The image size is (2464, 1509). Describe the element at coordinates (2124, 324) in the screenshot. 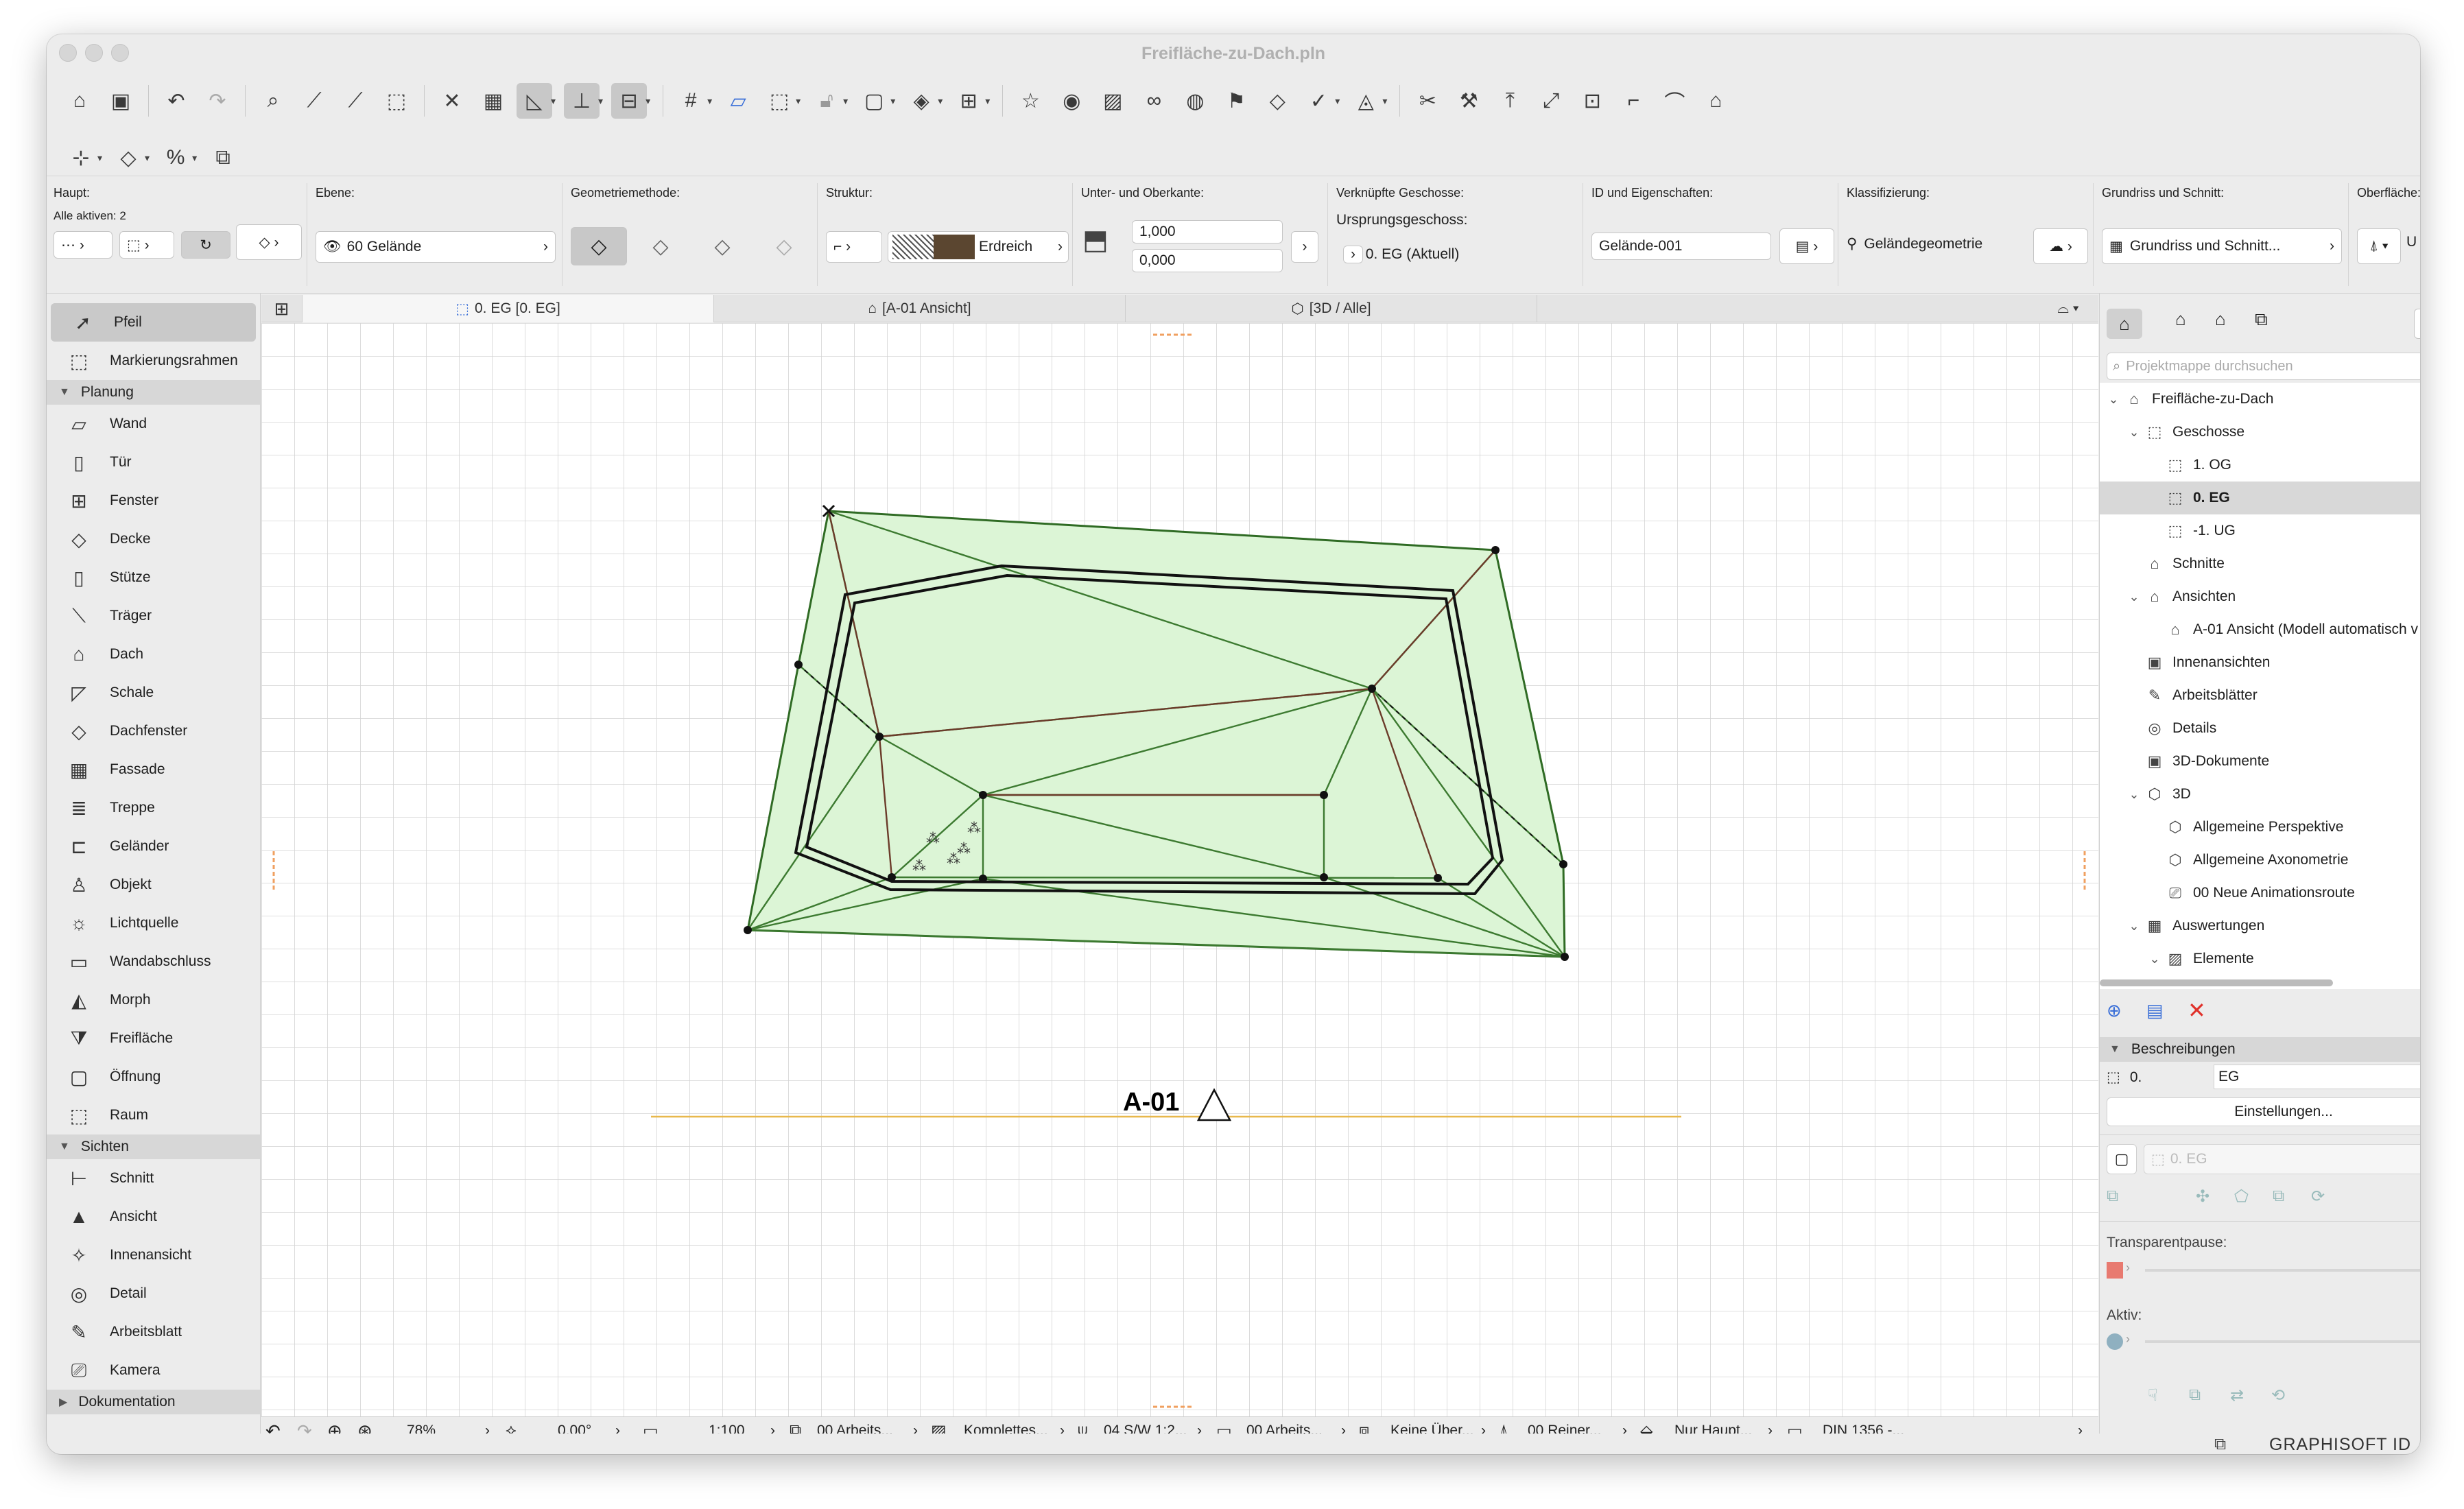

I see `project-map-tab-icon: ⌂` at that location.